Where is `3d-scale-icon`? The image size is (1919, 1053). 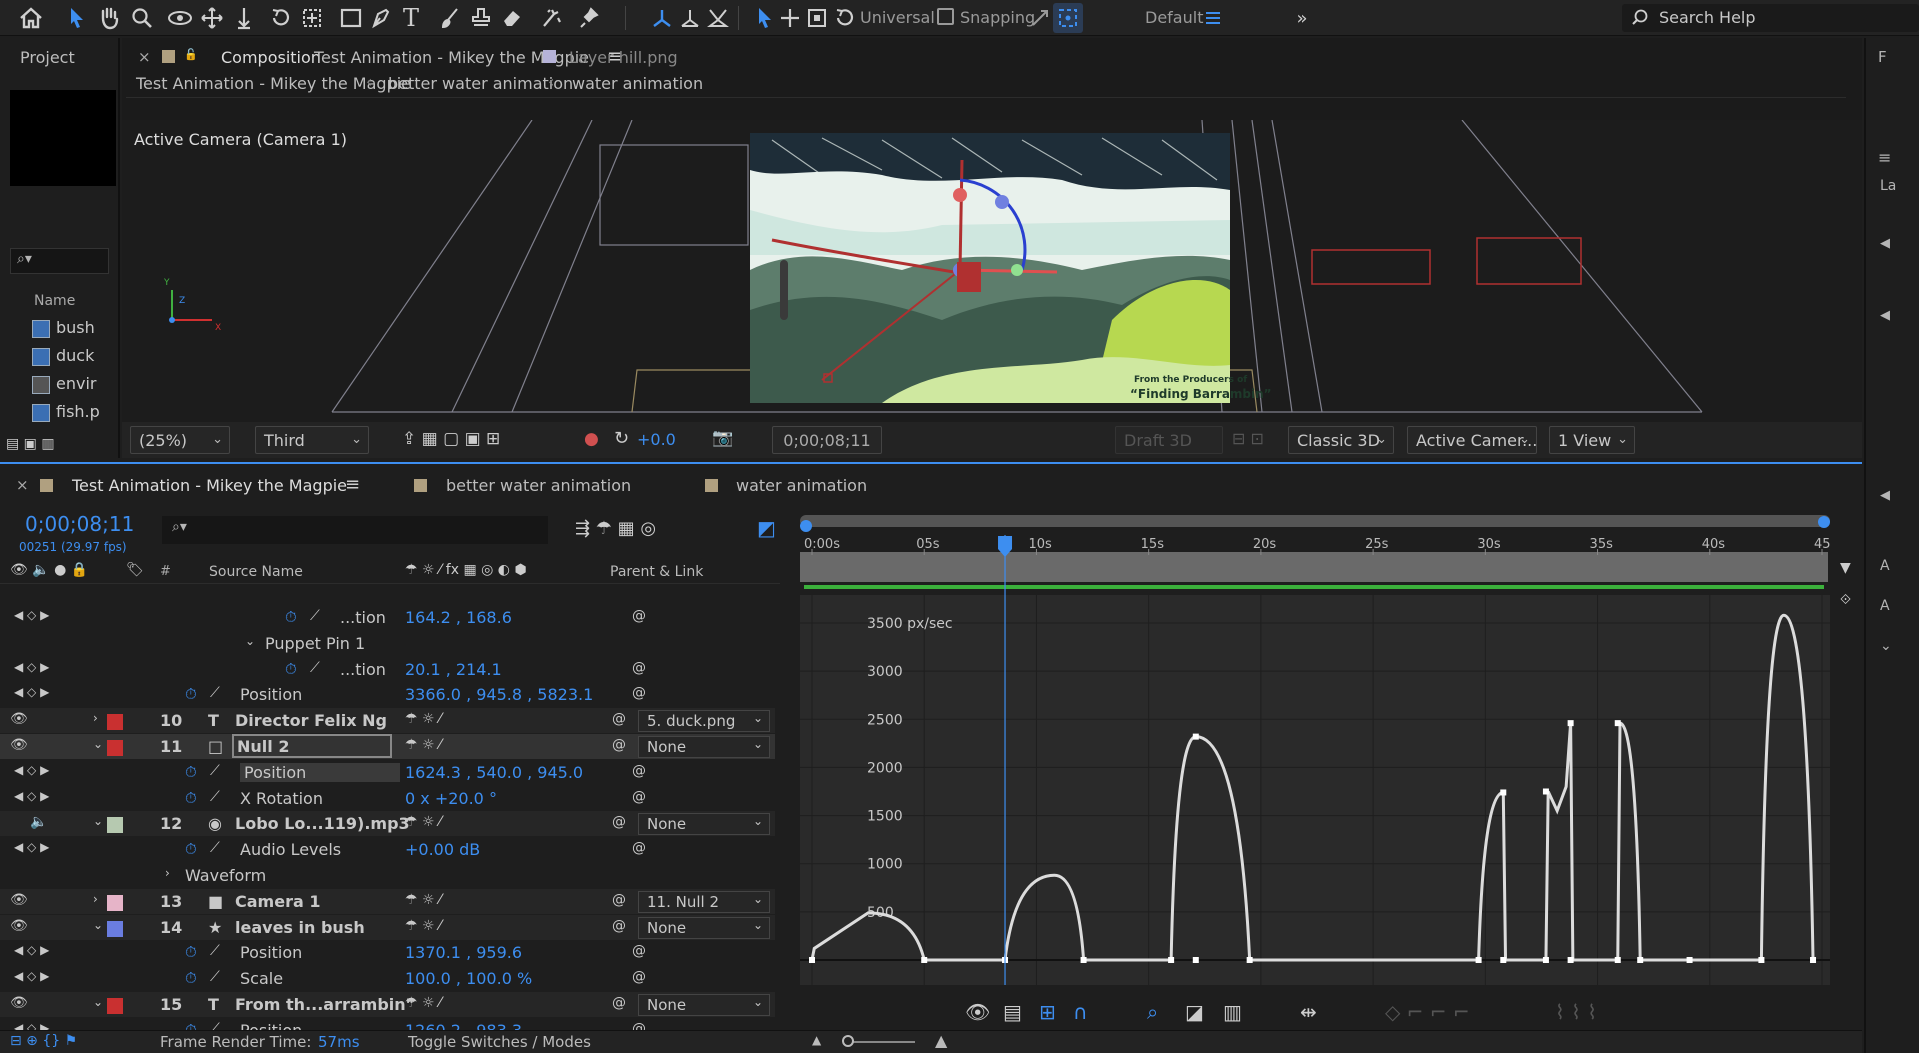 3d-scale-icon is located at coordinates (817, 18).